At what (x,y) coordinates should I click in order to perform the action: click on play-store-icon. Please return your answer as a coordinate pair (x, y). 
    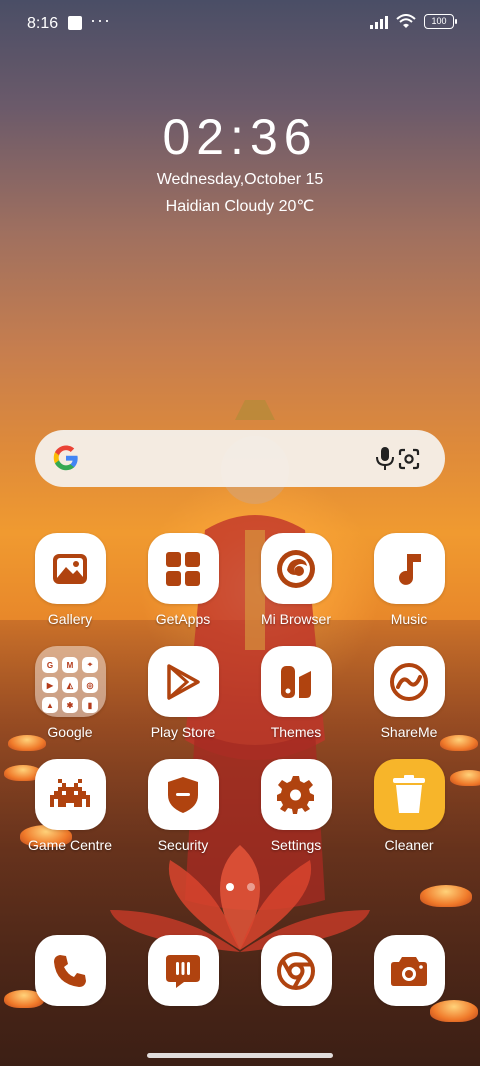
    Looking at the image, I should click on (183, 681).